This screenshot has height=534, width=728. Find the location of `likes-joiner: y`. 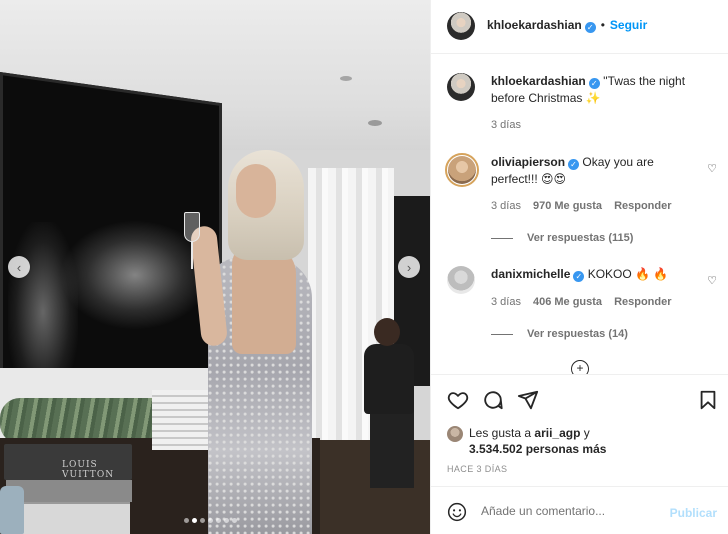

likes-joiner: y is located at coordinates (586, 433).